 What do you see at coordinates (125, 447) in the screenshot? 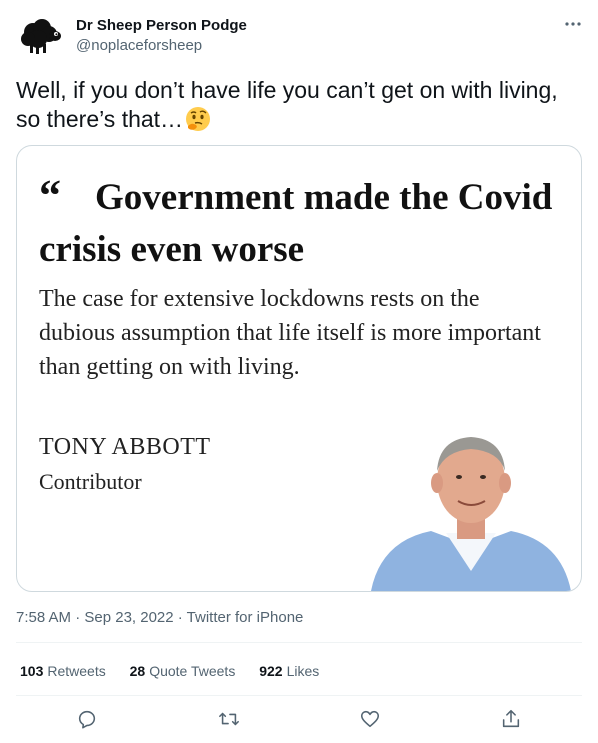
I see `article-author: TONY ABBOTT` at bounding box center [125, 447].